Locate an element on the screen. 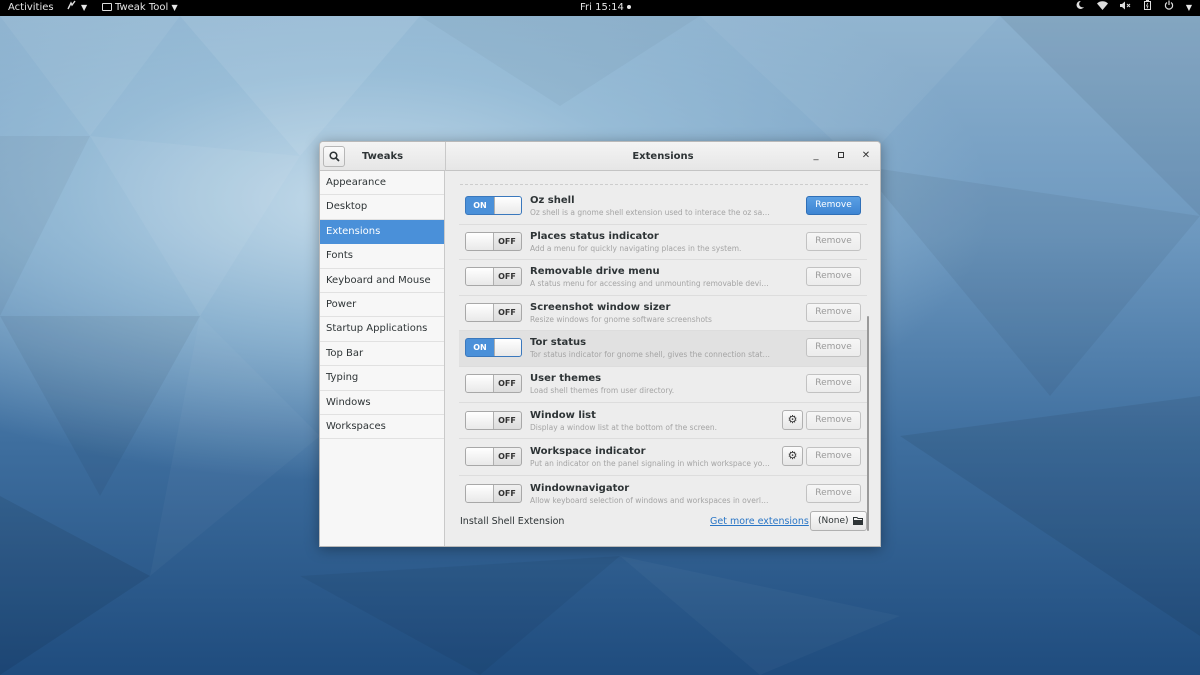 The width and height of the screenshot is (1200, 675). activities-button: Activities is located at coordinates (31, 8).